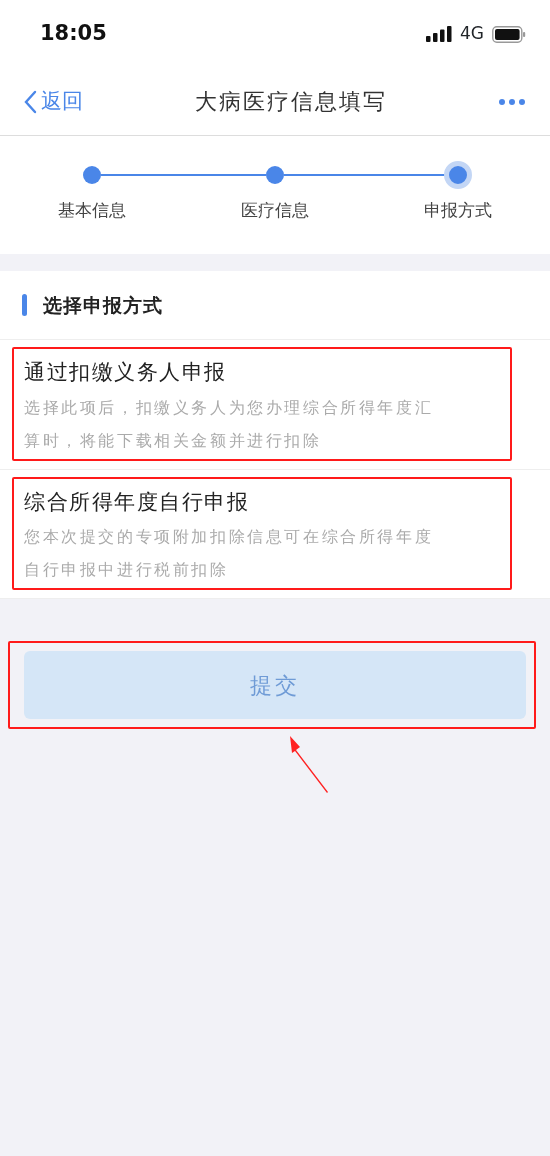  I want to click on more-icon, so click(512, 101).